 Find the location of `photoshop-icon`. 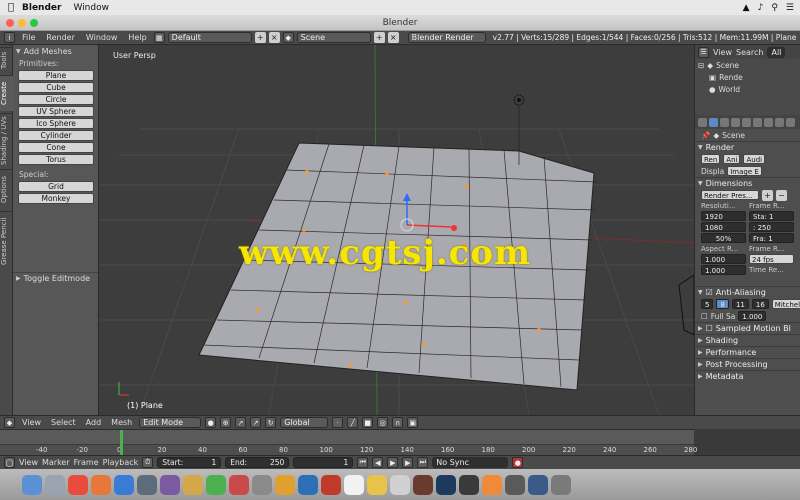

photoshop-icon is located at coordinates (446, 484).